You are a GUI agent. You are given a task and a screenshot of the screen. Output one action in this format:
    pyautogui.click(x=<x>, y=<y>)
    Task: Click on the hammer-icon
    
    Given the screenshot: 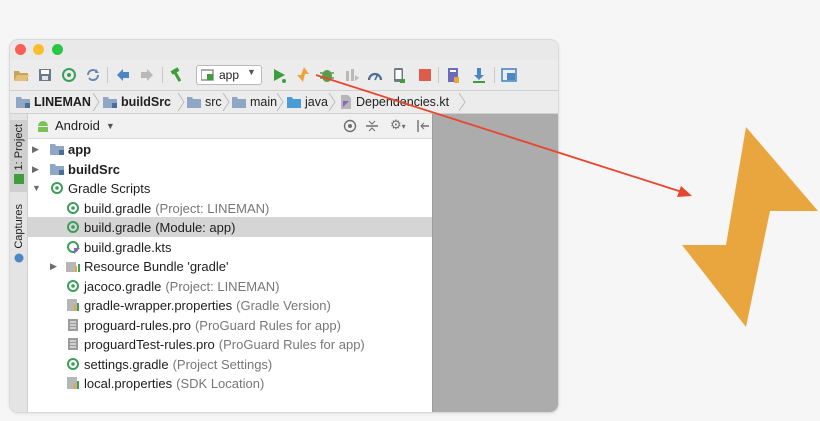 What is the action you would take?
    pyautogui.click(x=177, y=75)
    